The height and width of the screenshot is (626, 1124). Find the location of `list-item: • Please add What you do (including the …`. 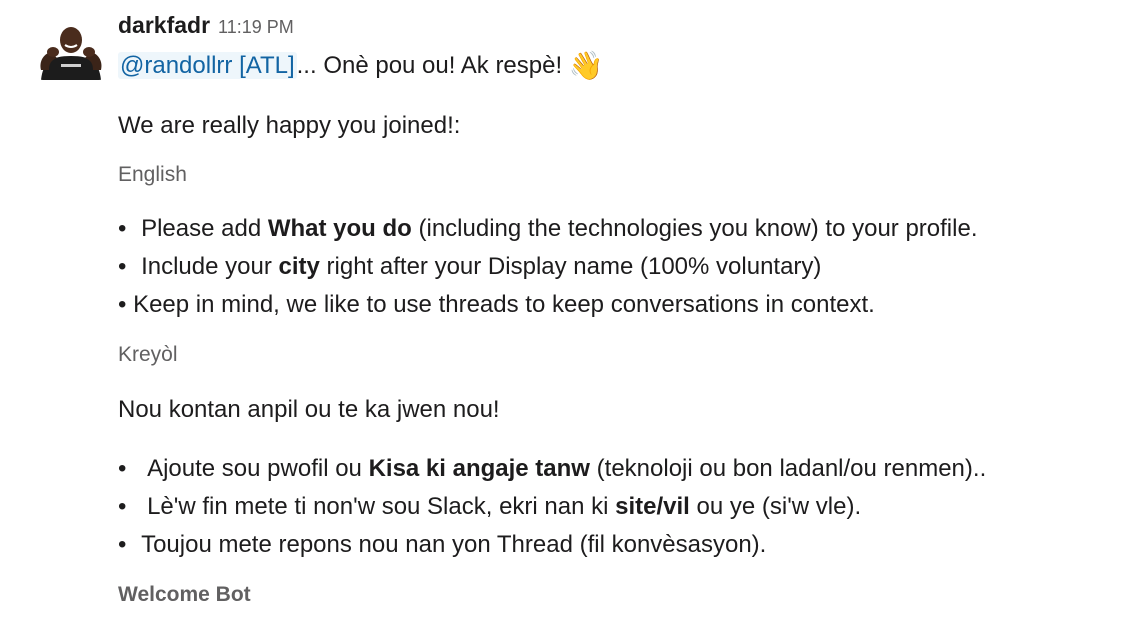

list-item: • Please add What you do (including the … is located at coordinates (613, 229).